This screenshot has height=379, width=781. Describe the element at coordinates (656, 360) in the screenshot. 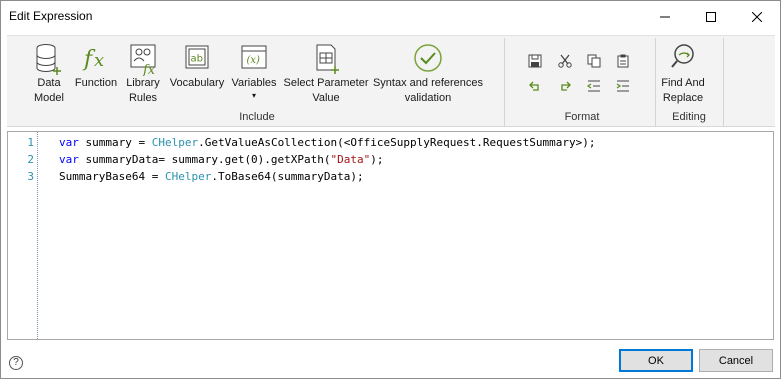

I see `ok-button: OK` at that location.